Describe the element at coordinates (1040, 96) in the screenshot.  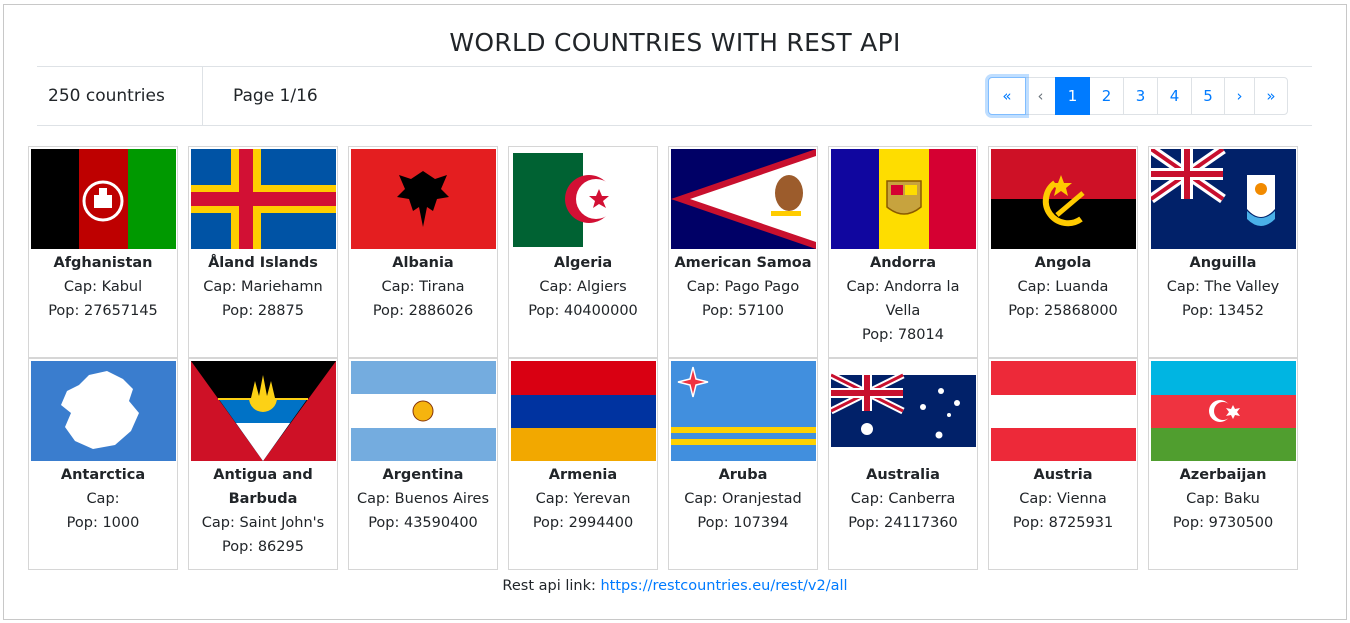
I see `prev-page-button: ‹` at that location.